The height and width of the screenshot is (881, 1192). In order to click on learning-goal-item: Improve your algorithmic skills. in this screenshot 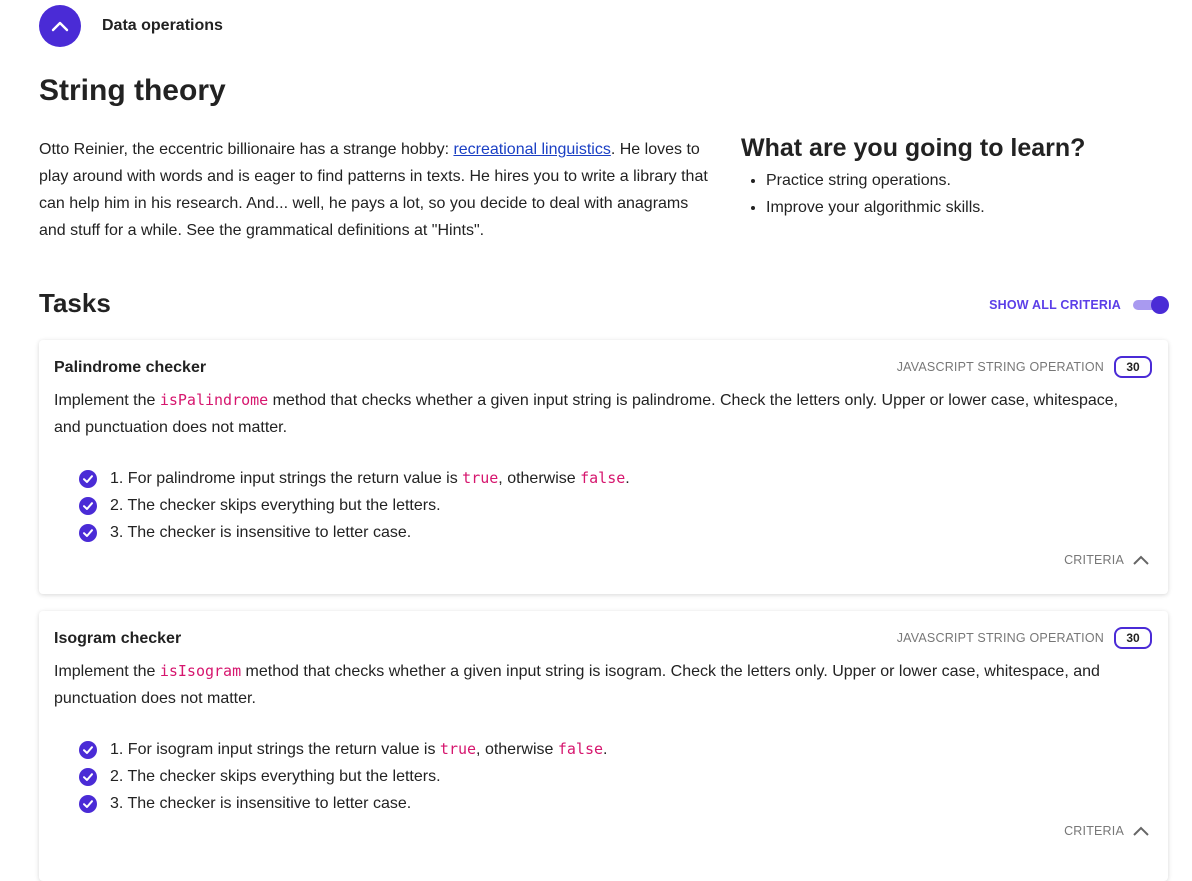, I will do `click(963, 207)`.